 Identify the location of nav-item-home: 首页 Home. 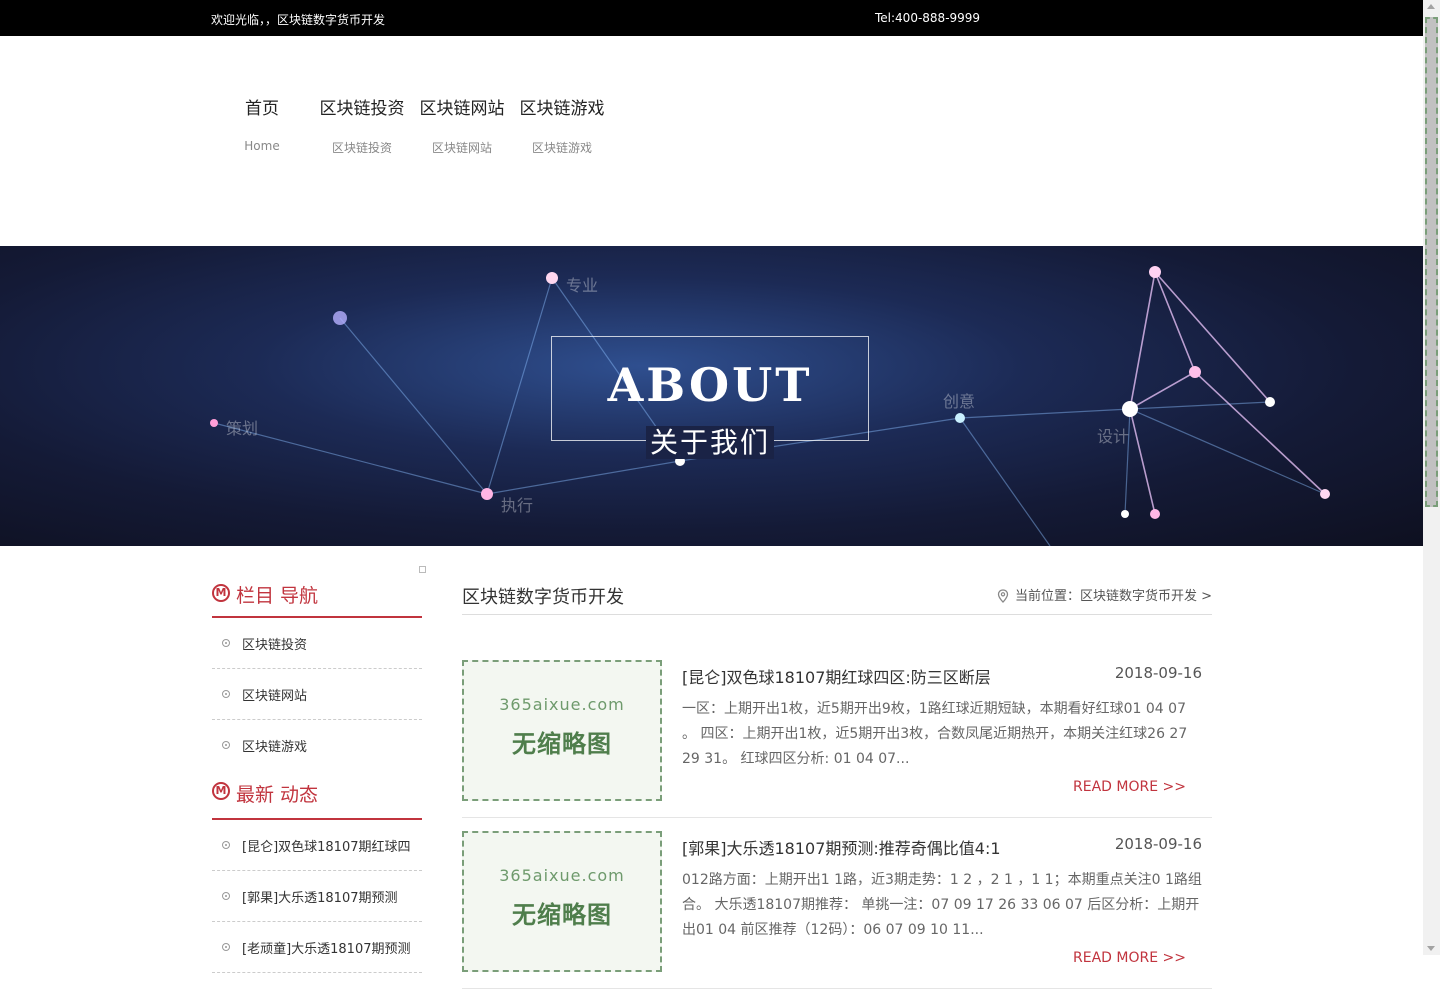
(262, 123).